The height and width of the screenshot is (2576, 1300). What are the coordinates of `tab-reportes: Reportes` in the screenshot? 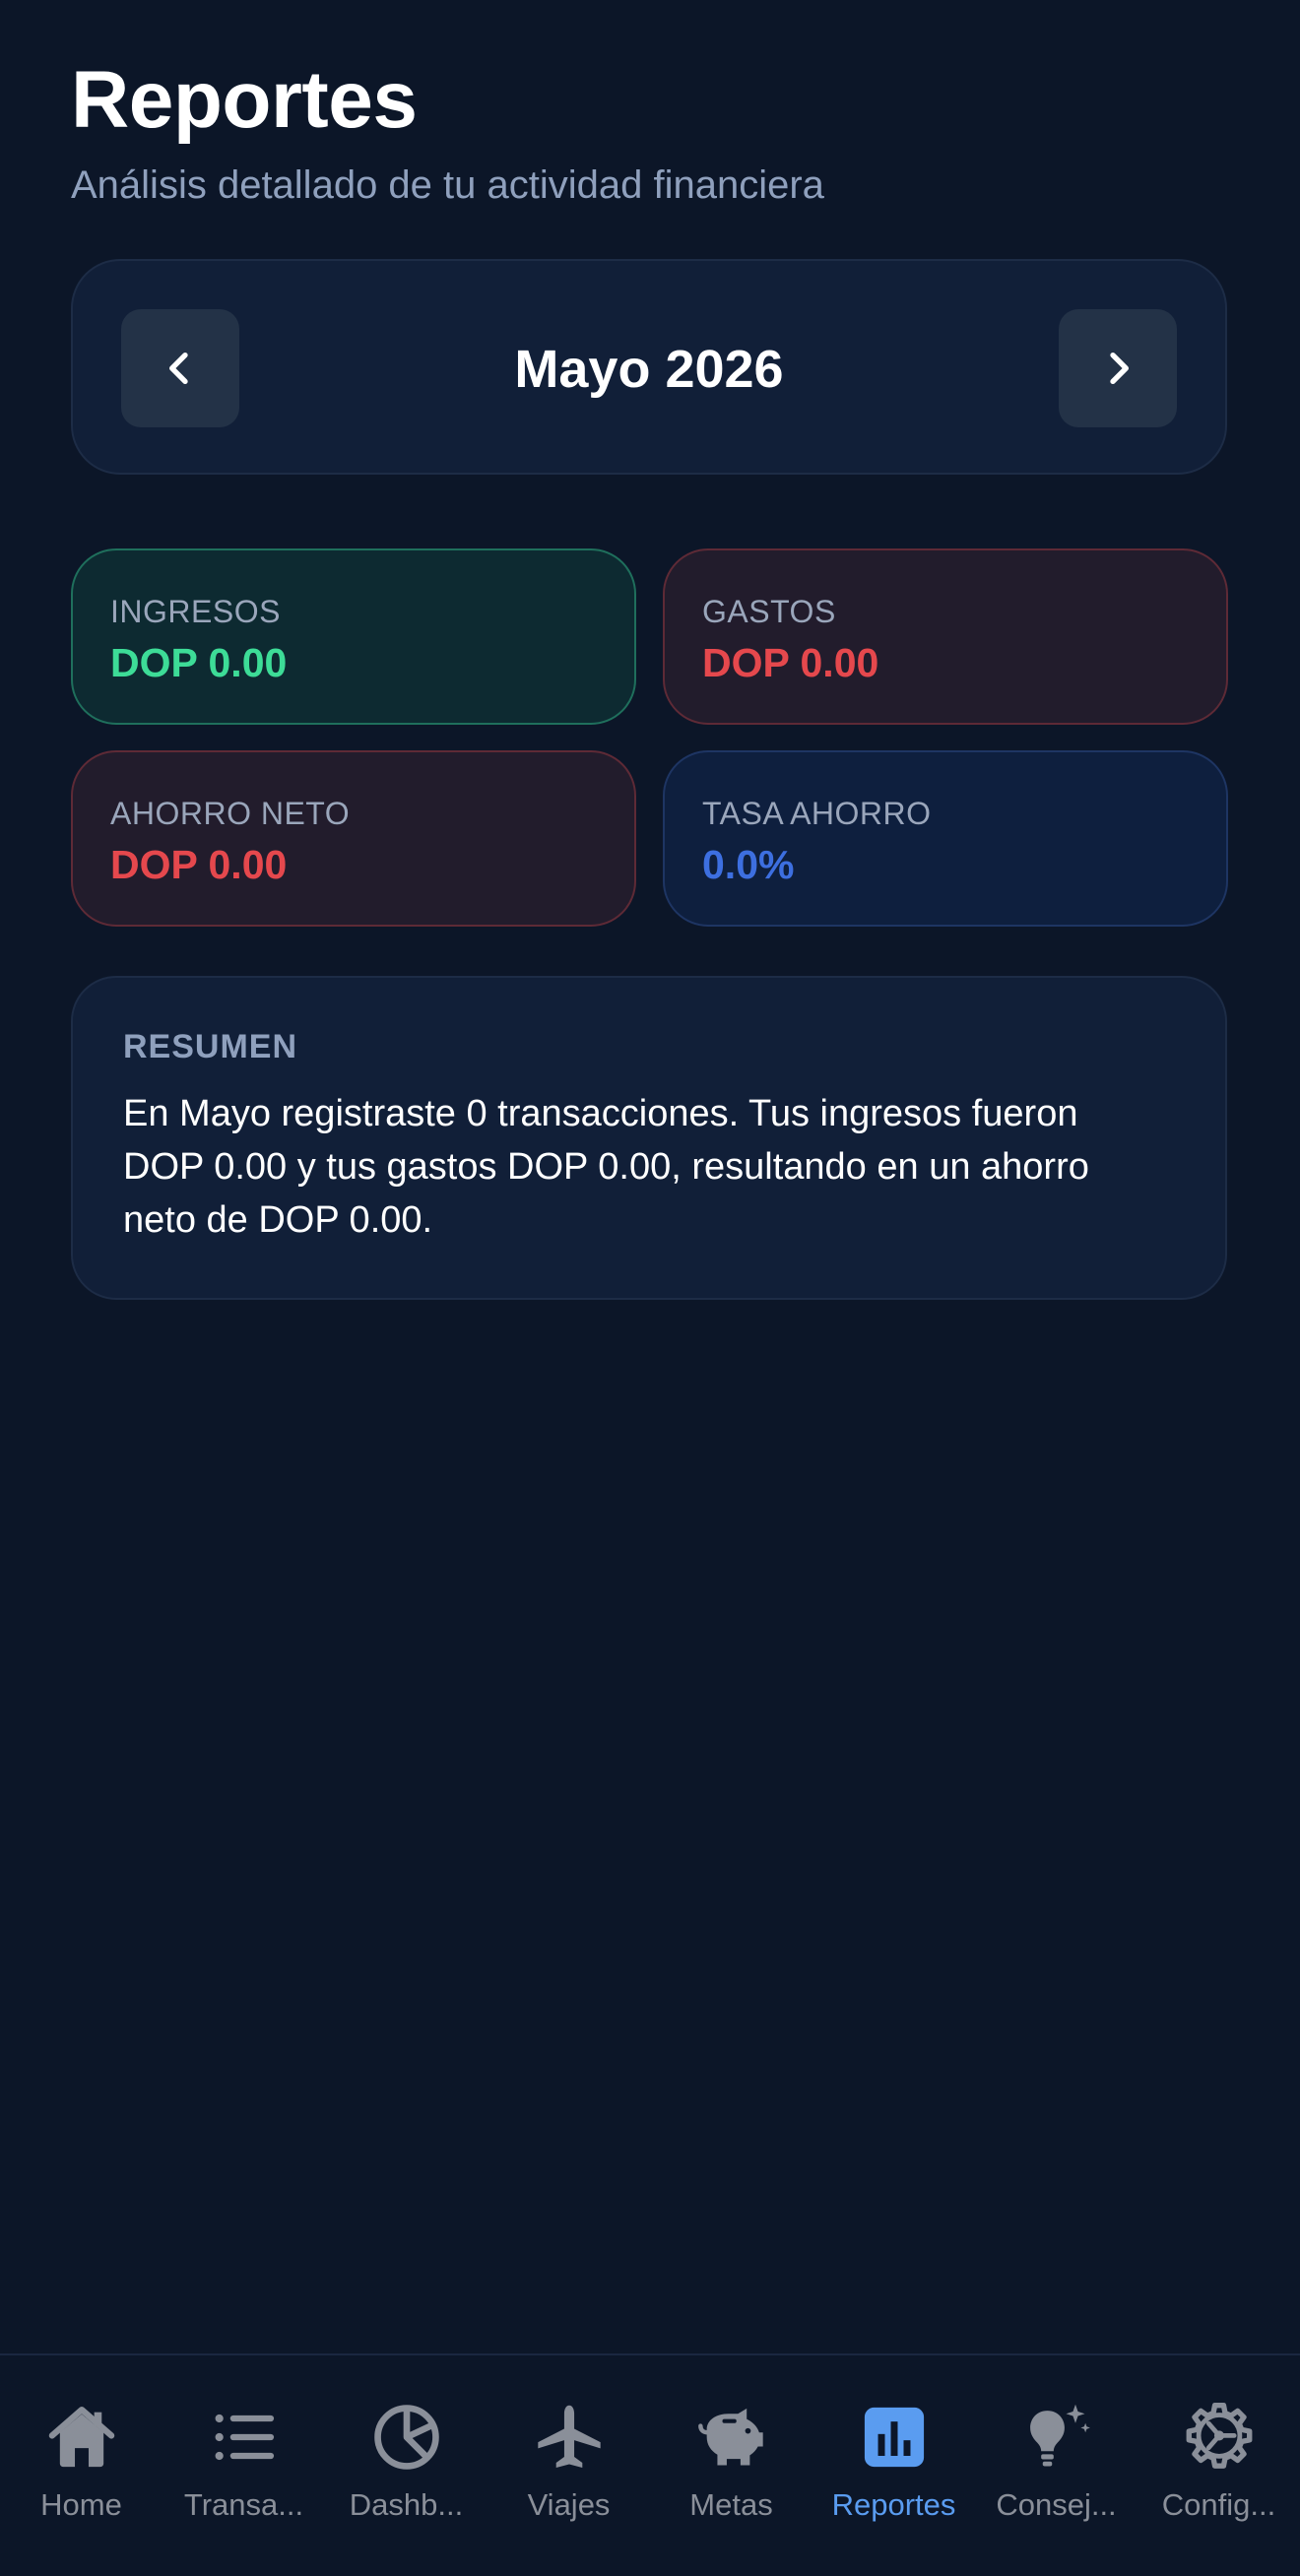 It's located at (893, 2465).